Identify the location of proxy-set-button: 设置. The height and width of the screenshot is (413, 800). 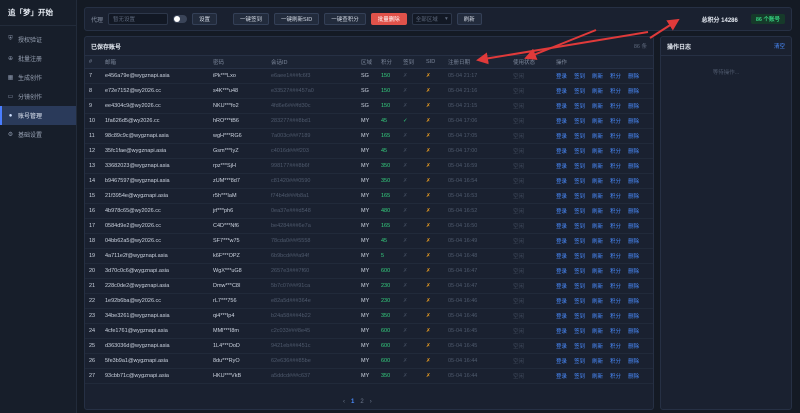
(205, 19).